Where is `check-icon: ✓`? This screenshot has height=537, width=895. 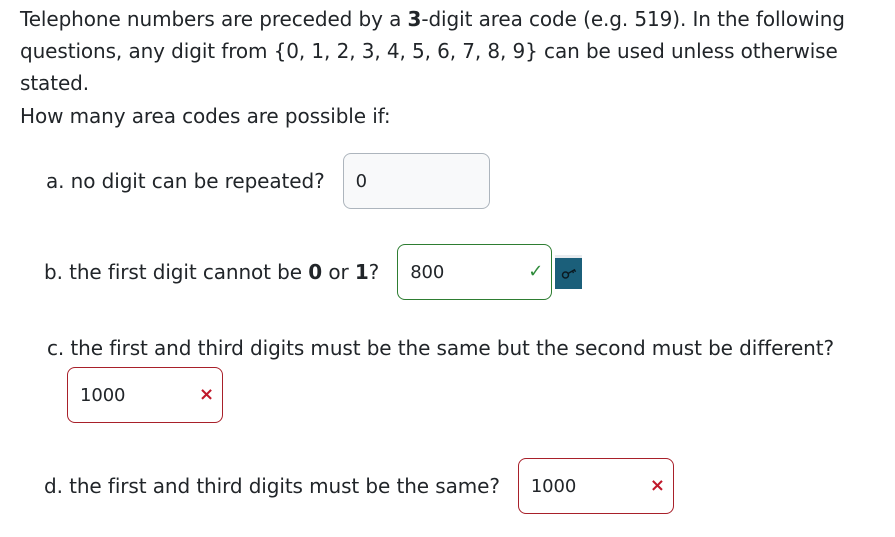 check-icon: ✓ is located at coordinates (536, 271).